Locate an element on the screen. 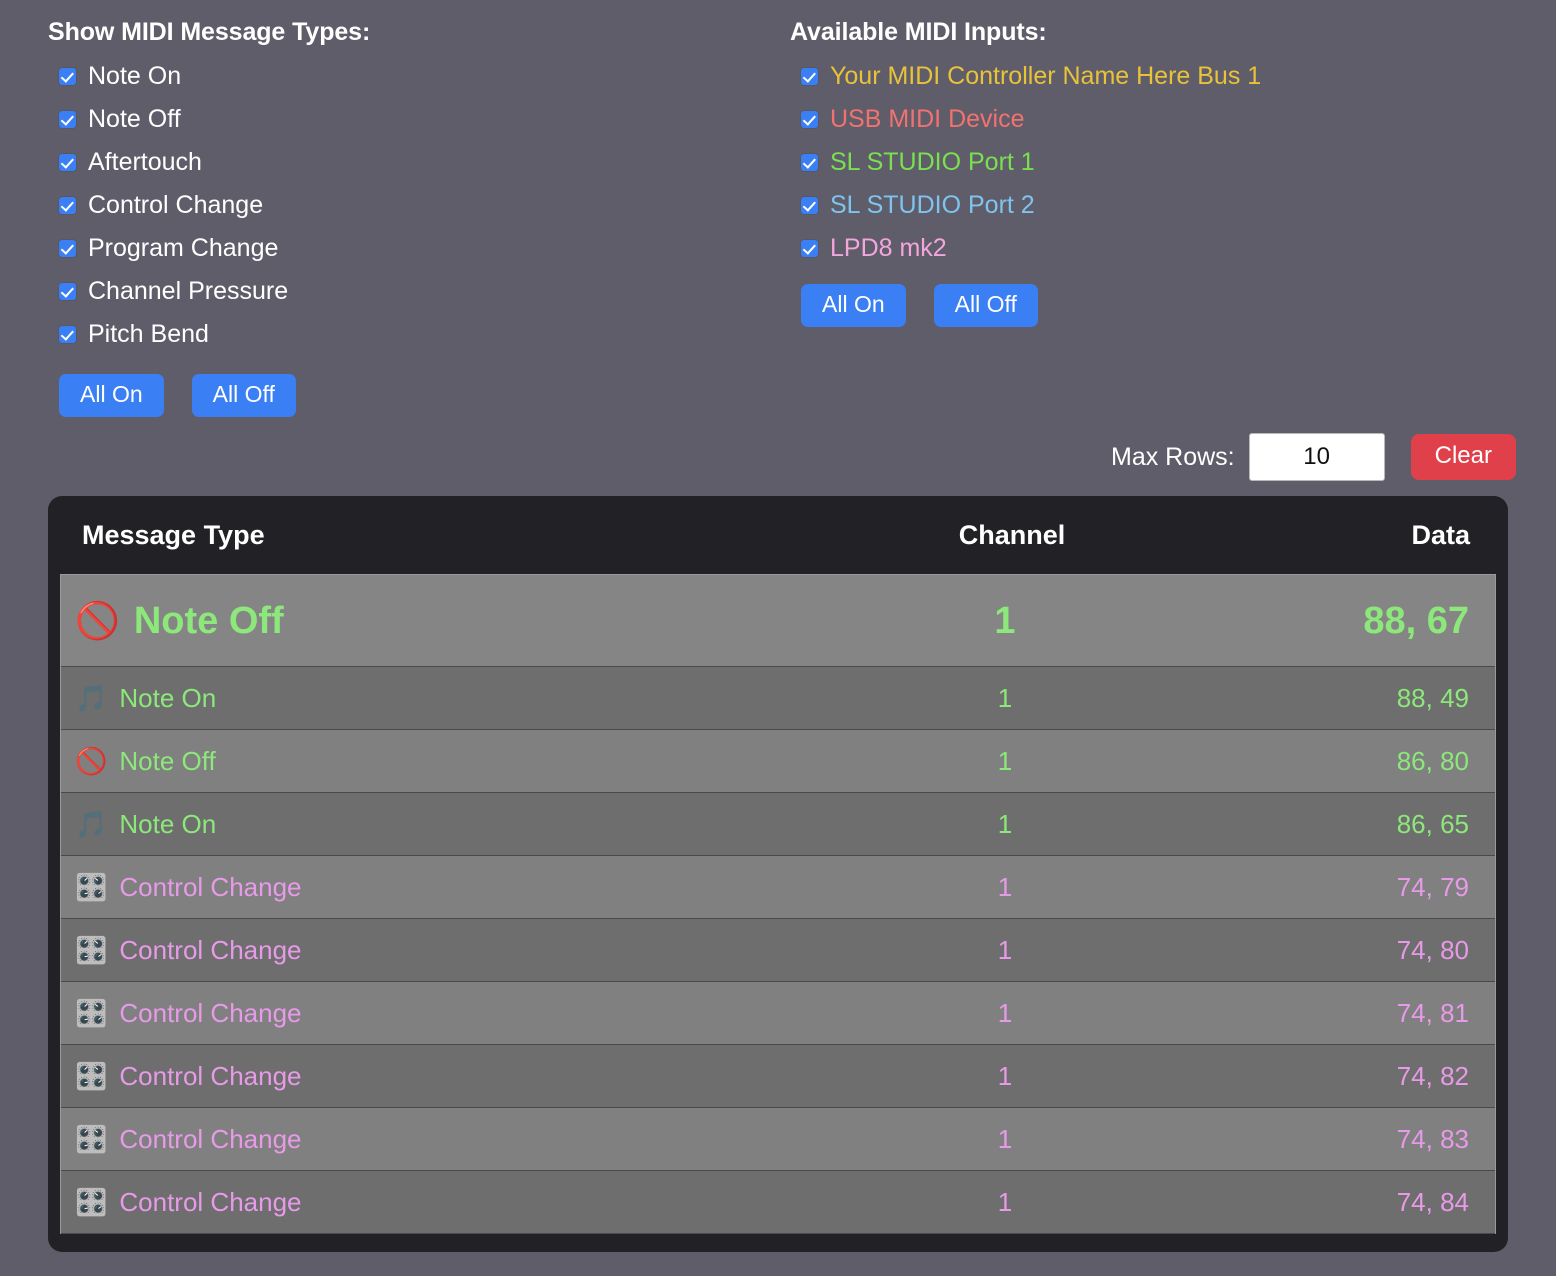  message-types-all-on-button: All On is located at coordinates (111, 395).